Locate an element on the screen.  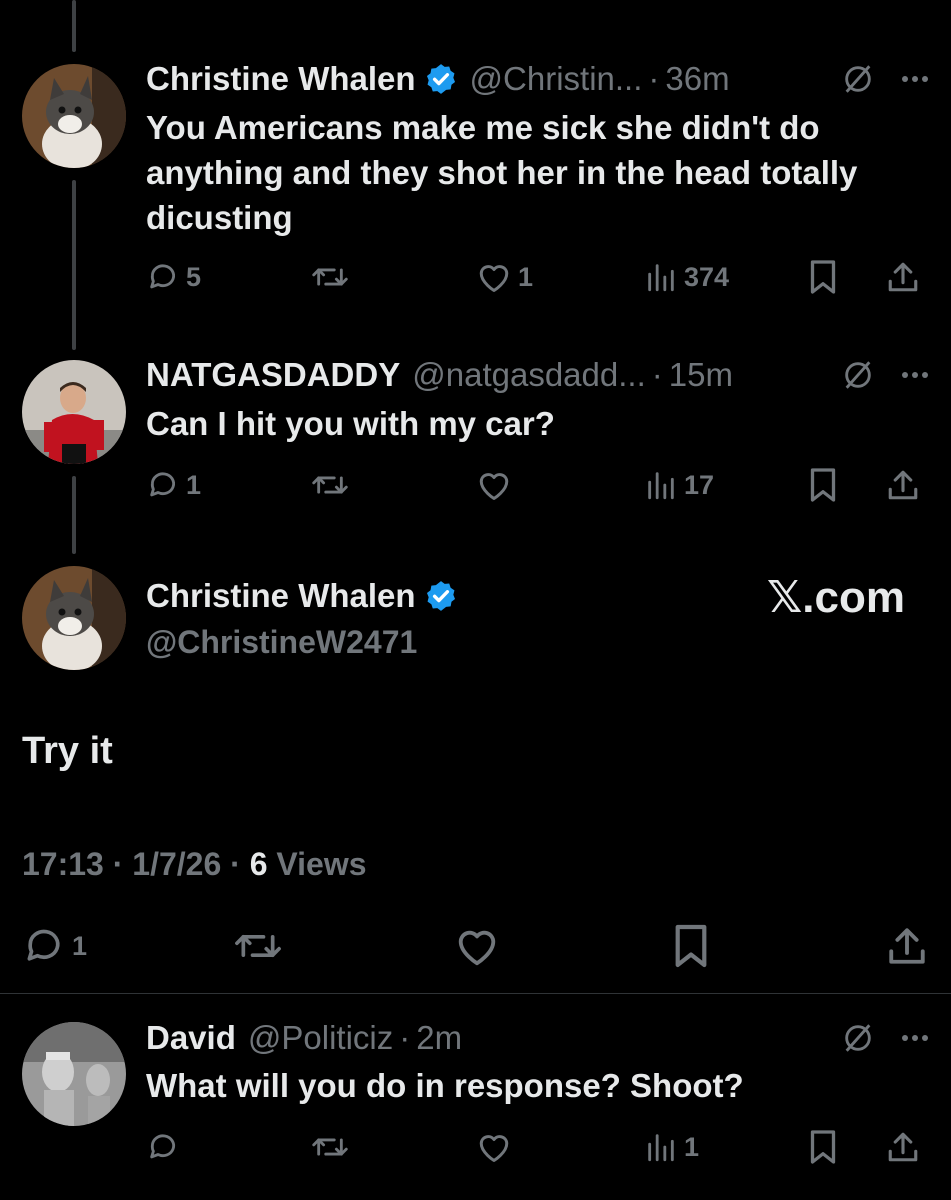
post-actions: 5 1 374 is located at coordinates (536, 277).